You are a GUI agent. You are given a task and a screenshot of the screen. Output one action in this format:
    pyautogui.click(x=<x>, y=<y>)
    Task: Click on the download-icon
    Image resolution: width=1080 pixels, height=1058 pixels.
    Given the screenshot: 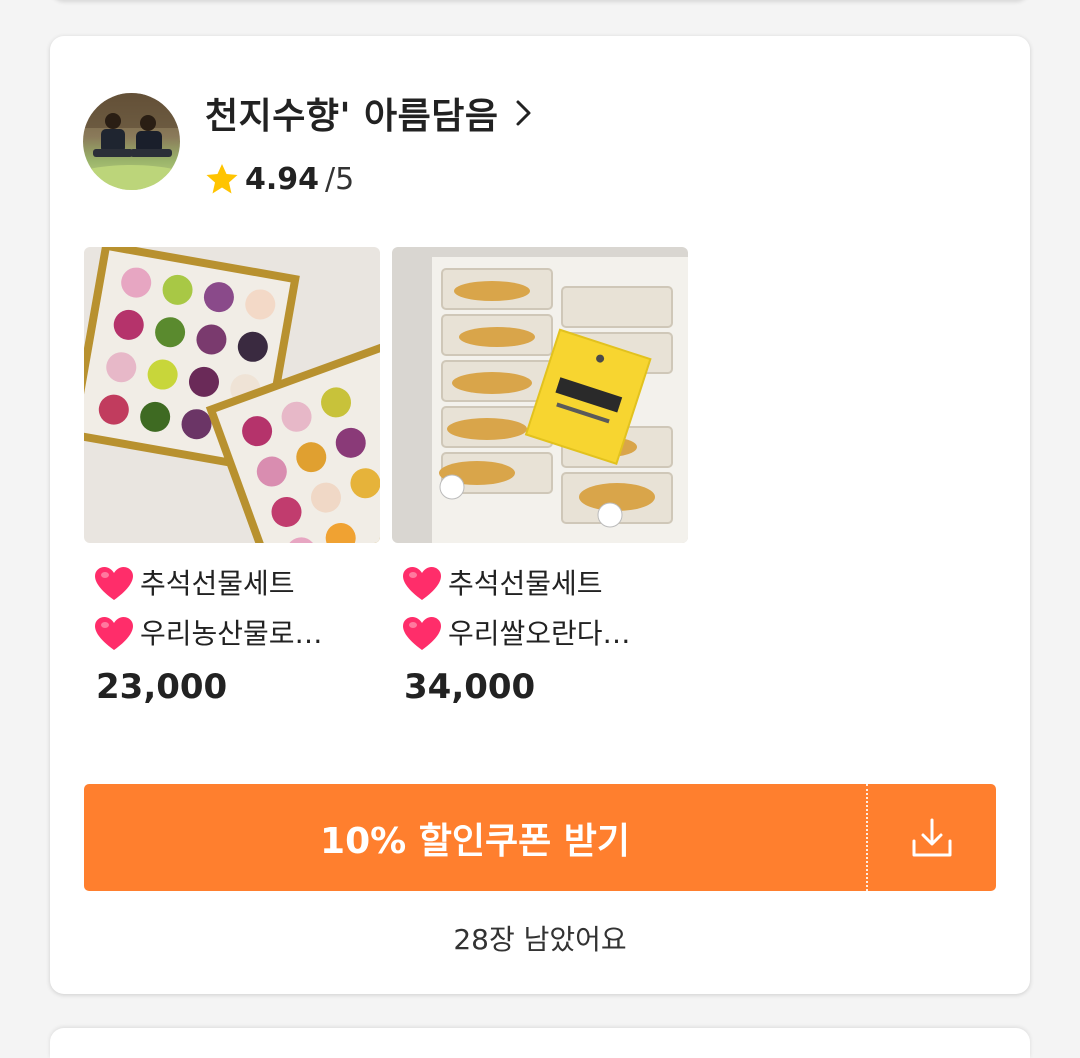 What is the action you would take?
    pyautogui.click(x=932, y=837)
    